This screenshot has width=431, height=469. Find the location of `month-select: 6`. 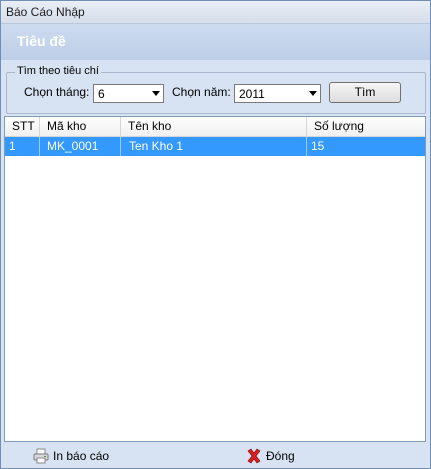

month-select: 6 is located at coordinates (128, 93).